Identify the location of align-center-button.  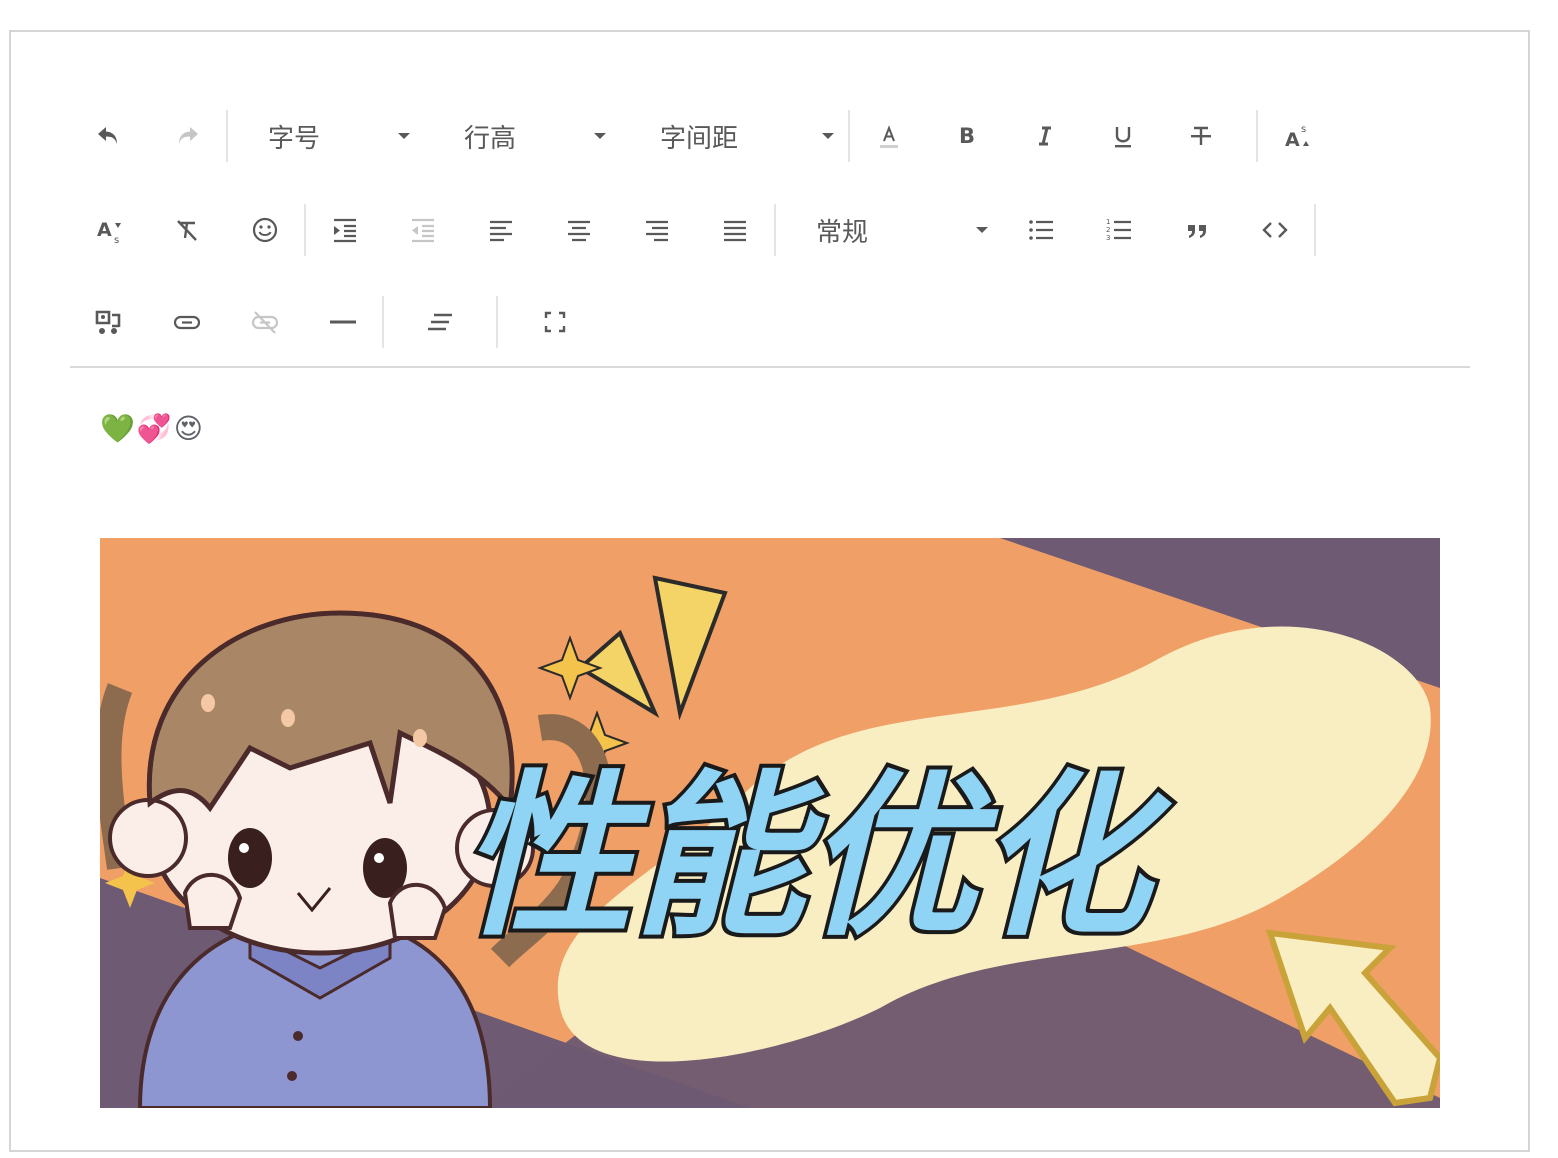
(579, 230).